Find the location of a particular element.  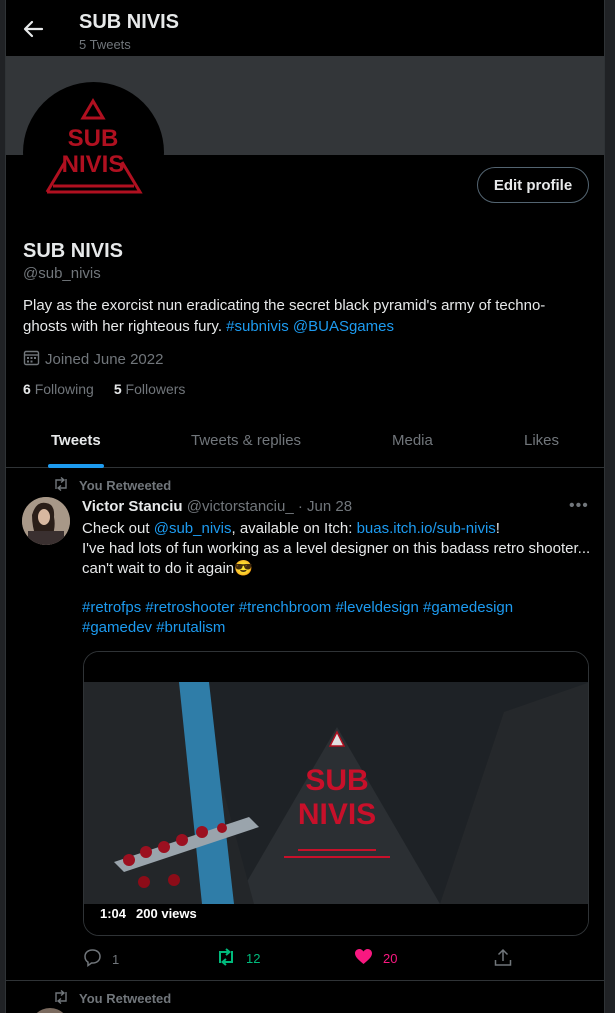

reply-button: 1 is located at coordinates (101, 959).